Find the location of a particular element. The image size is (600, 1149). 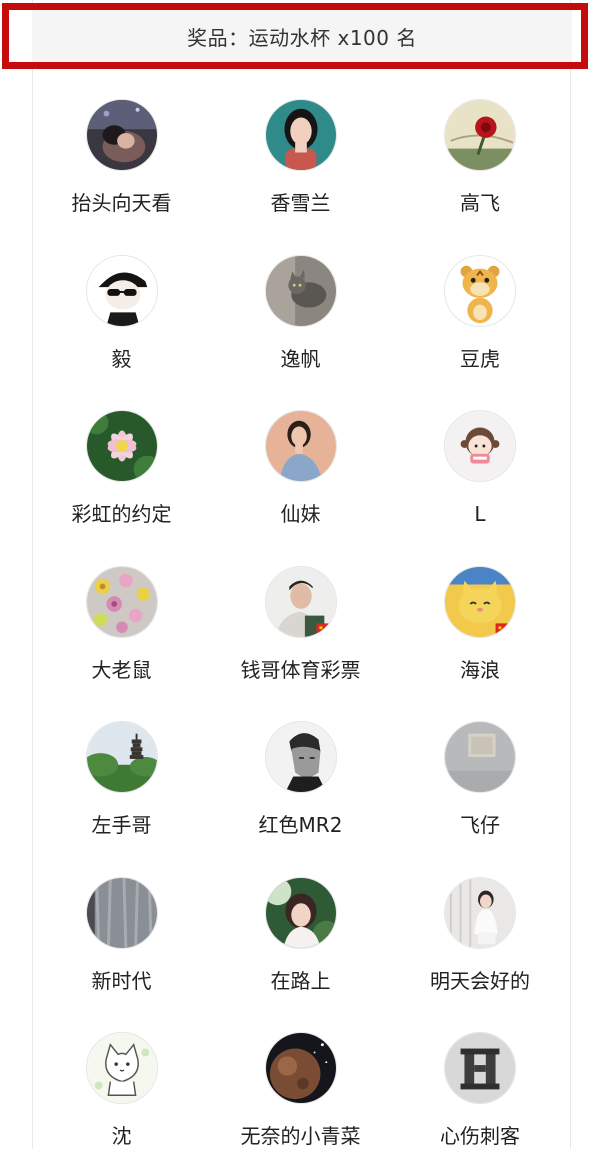

winner-name: 高飞 is located at coordinates (480, 203).